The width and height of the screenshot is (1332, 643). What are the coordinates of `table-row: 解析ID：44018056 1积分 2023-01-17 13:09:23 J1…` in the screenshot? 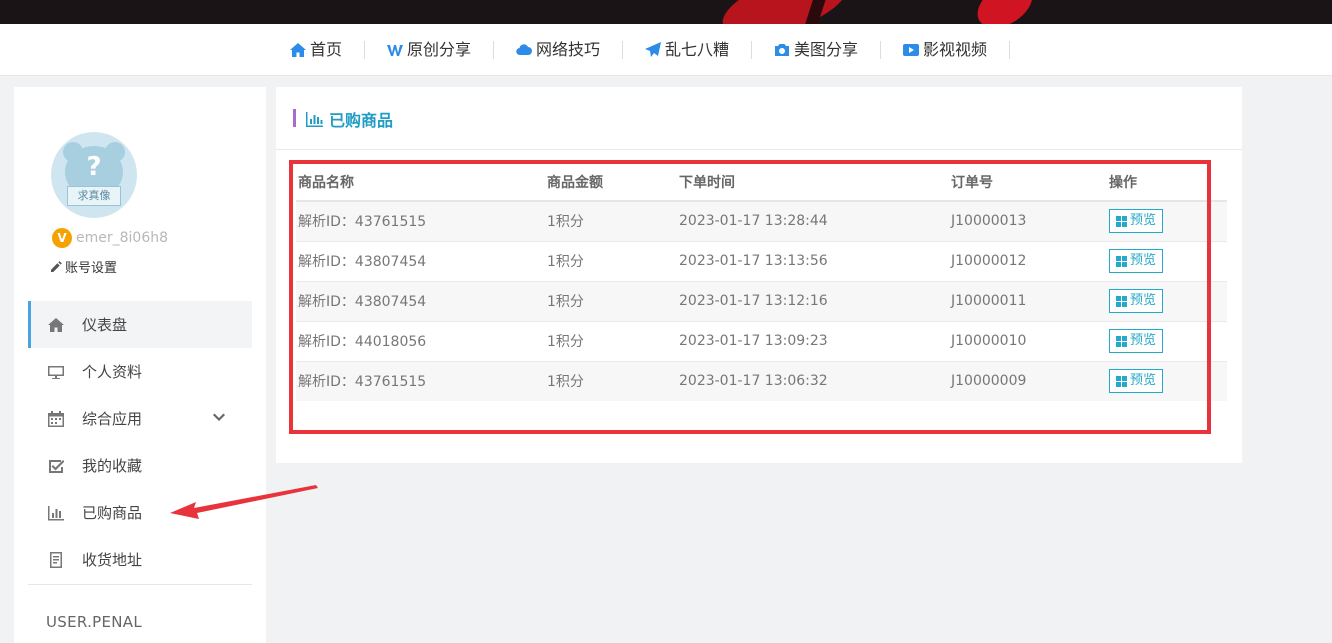 It's located at (761, 340).